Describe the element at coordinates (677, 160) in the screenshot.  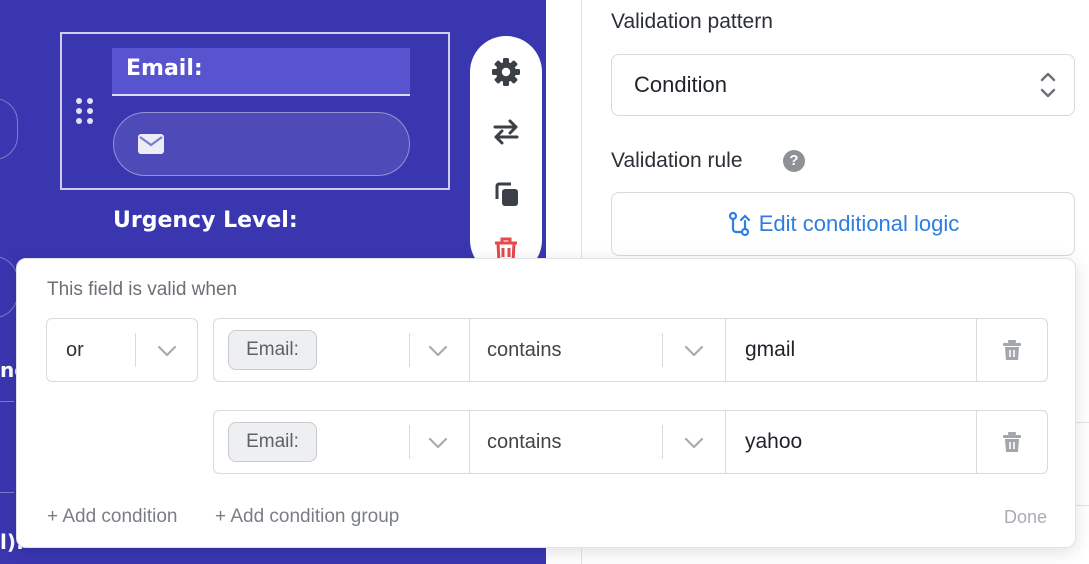
I see `validation-rule-label: Validation rule` at that location.